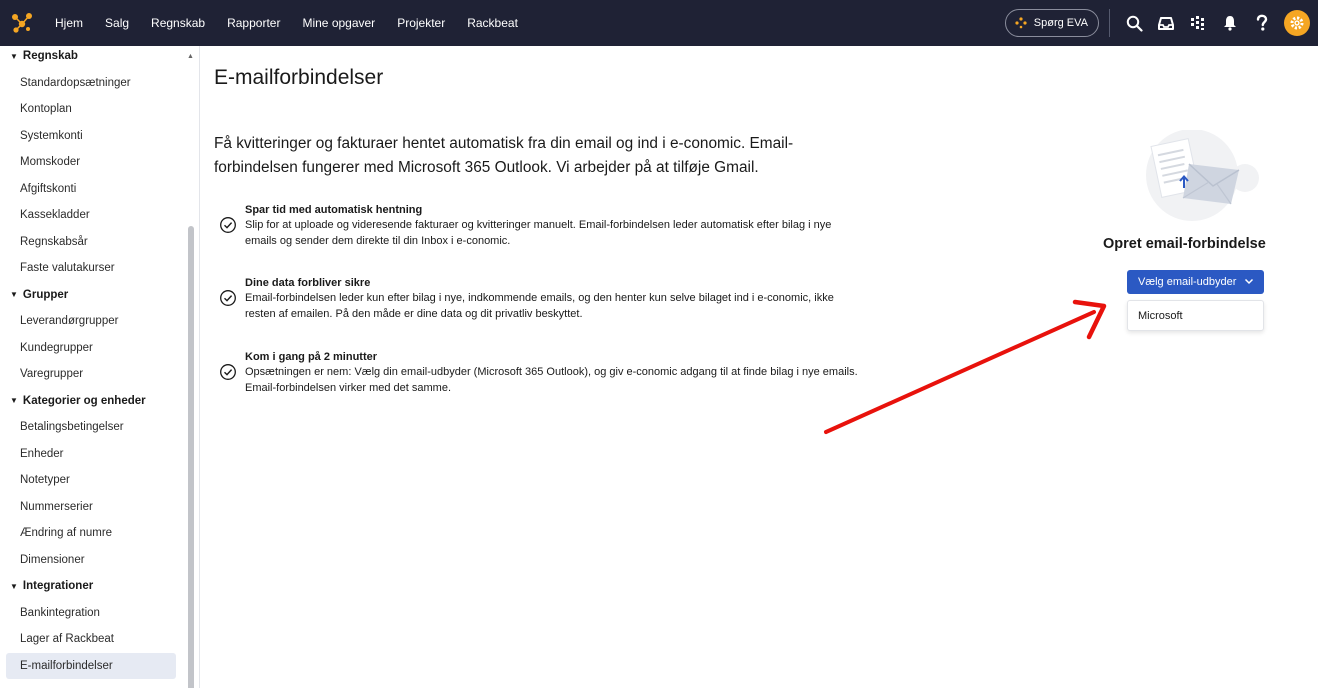 Image resolution: width=1318 pixels, height=688 pixels. I want to click on page-title: E-mailforbindelser, so click(299, 77).